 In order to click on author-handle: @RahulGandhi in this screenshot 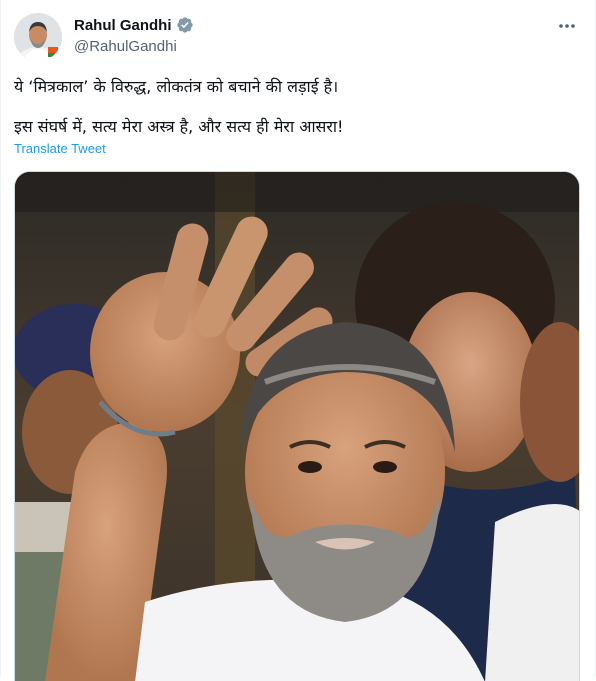, I will do `click(125, 46)`.